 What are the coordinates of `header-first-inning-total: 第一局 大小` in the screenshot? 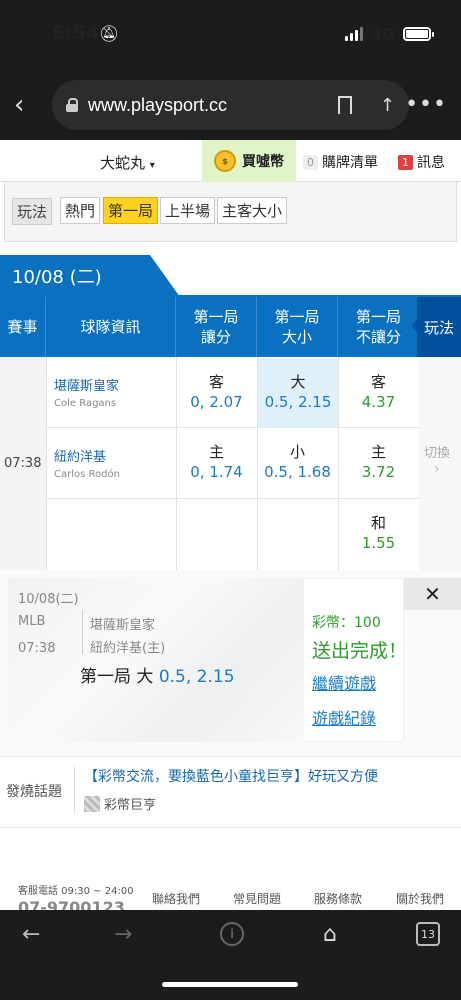 It's located at (297, 327).